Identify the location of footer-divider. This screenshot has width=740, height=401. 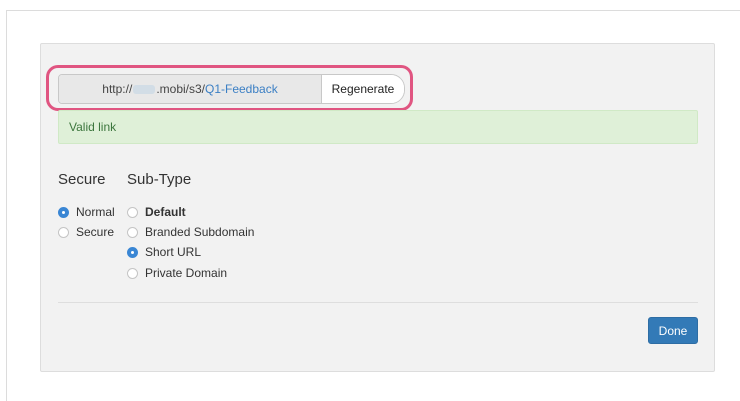
(378, 302).